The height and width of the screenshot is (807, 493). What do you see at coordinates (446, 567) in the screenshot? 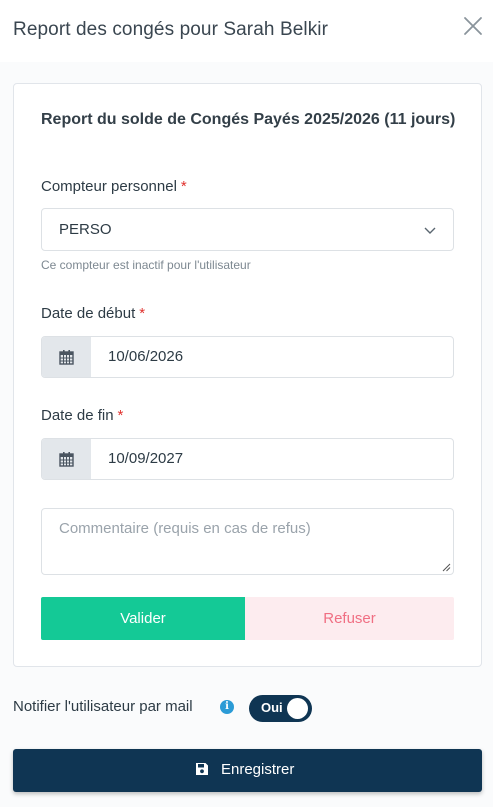
I see `resize-handle-icon` at bounding box center [446, 567].